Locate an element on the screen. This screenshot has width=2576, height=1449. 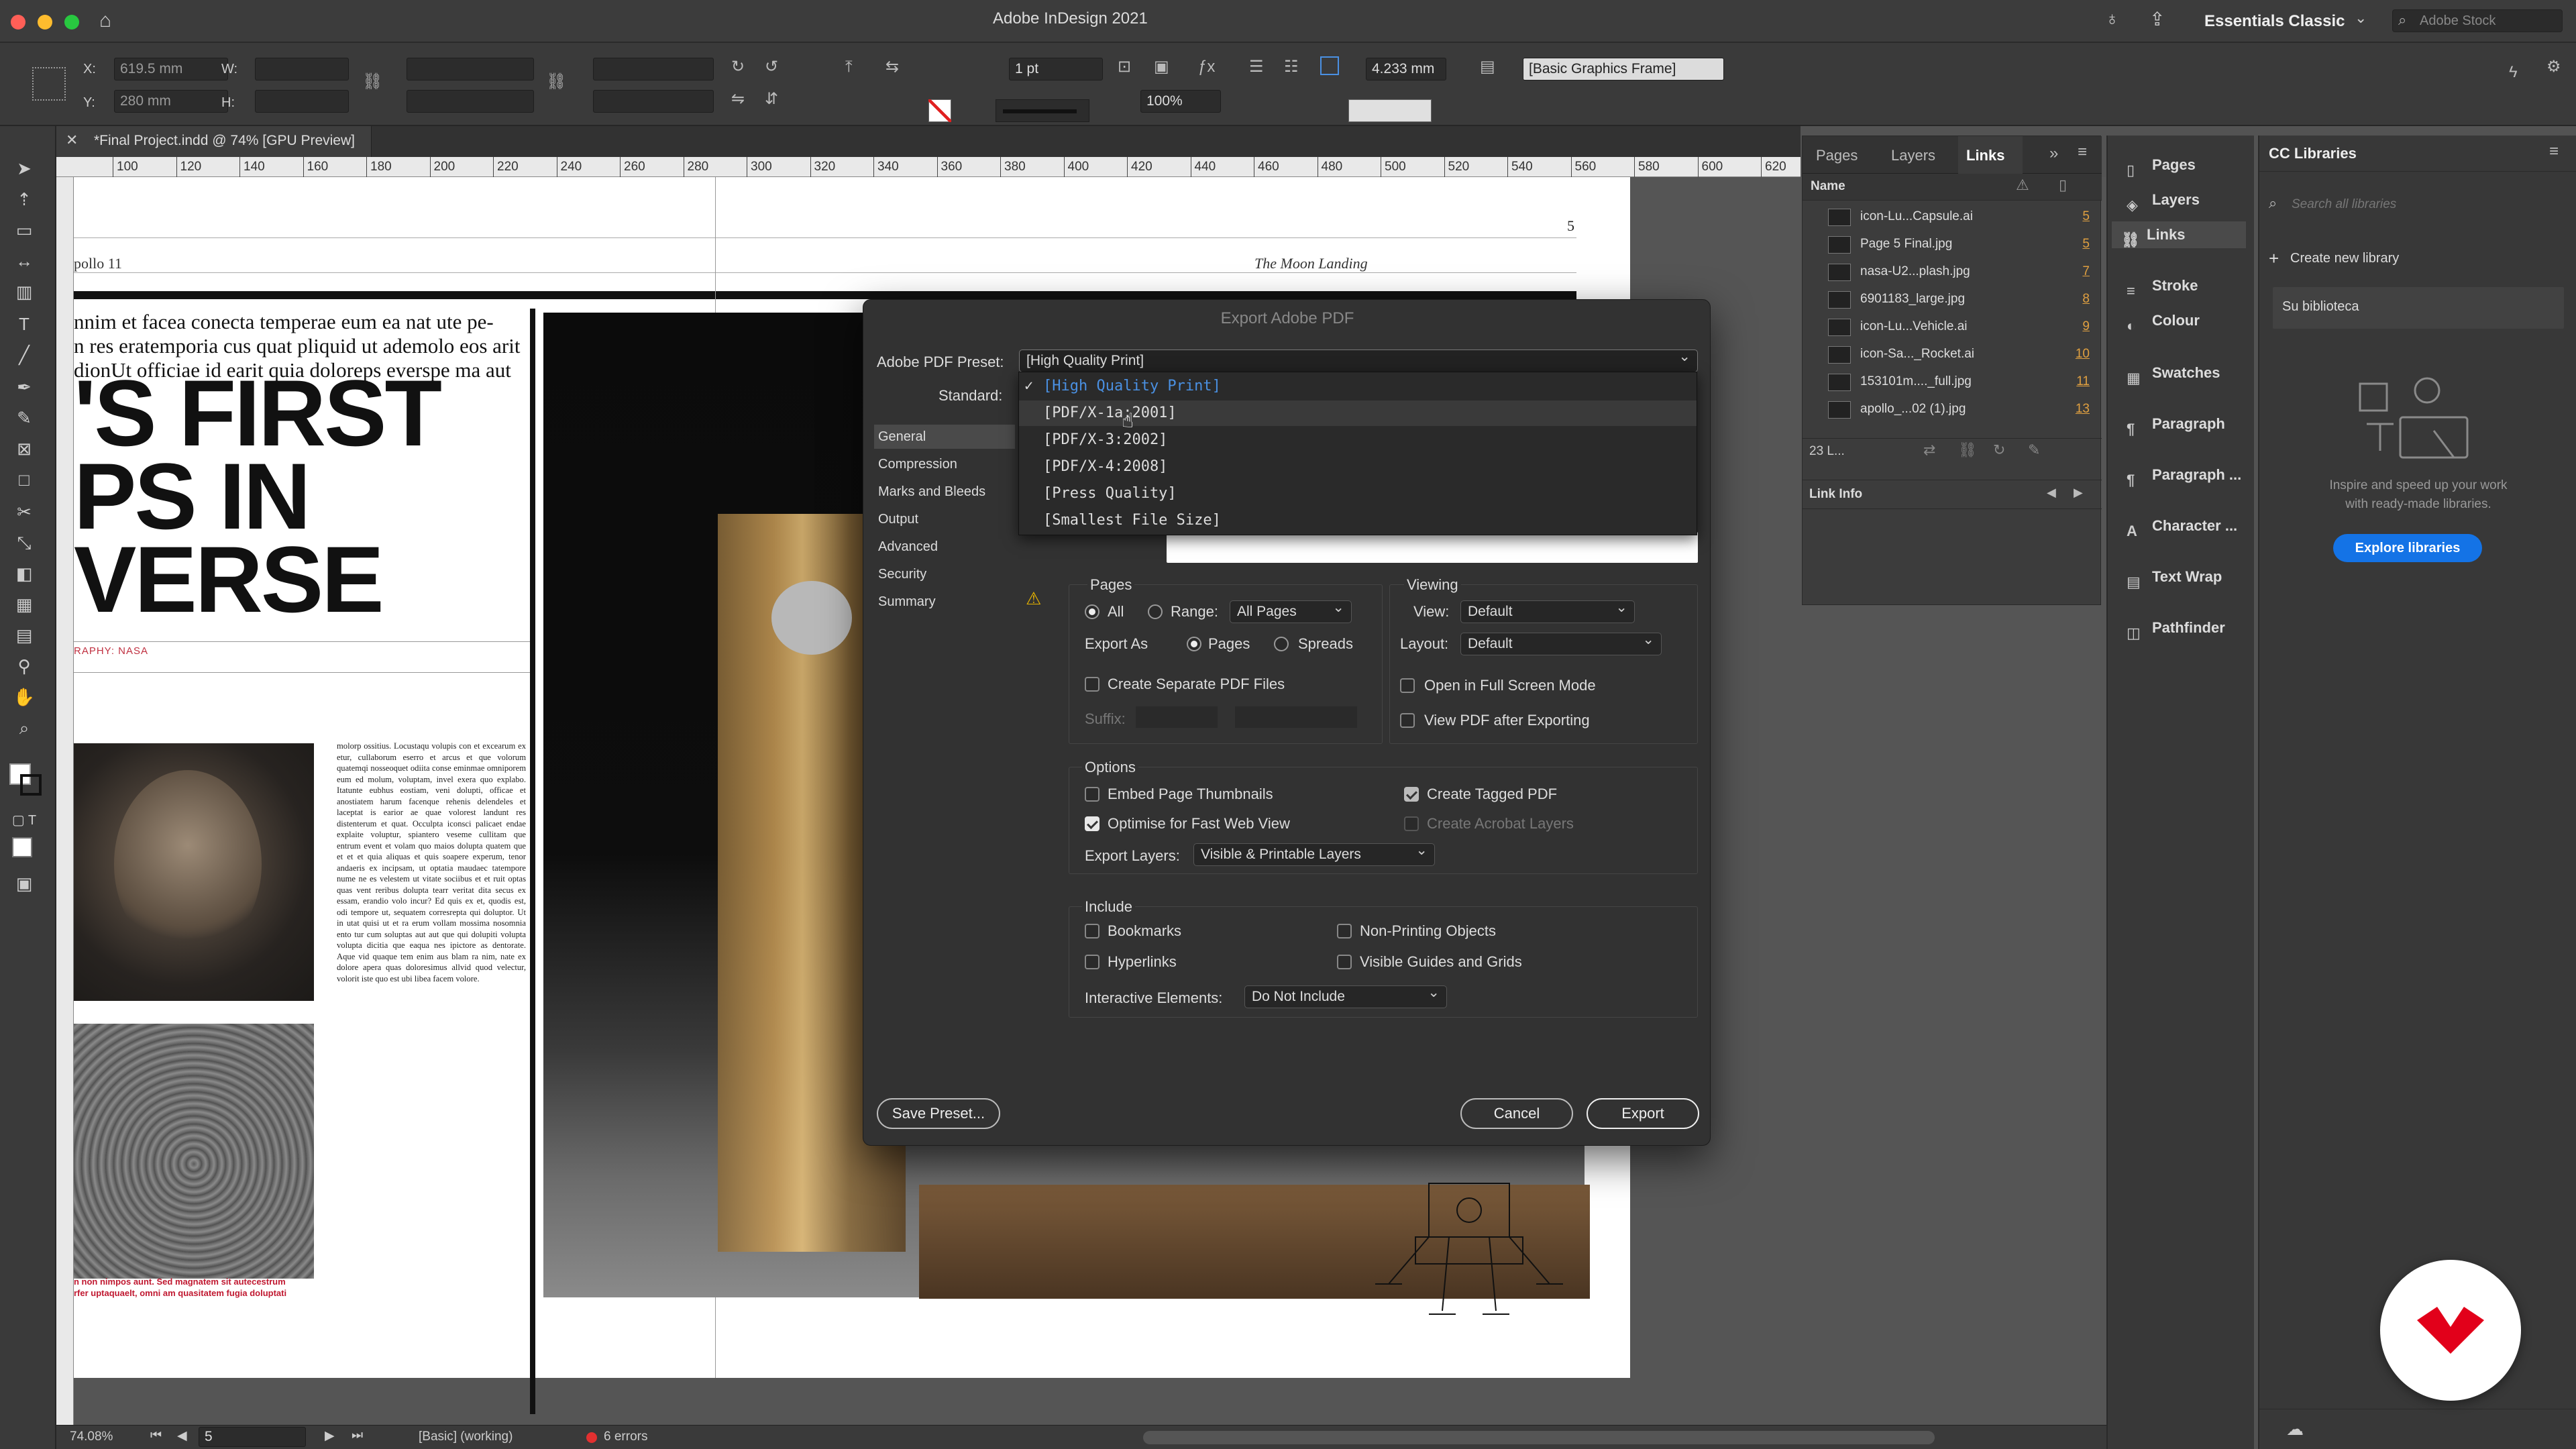
goto-link-icon: ⛓ is located at coordinates (1967, 450).